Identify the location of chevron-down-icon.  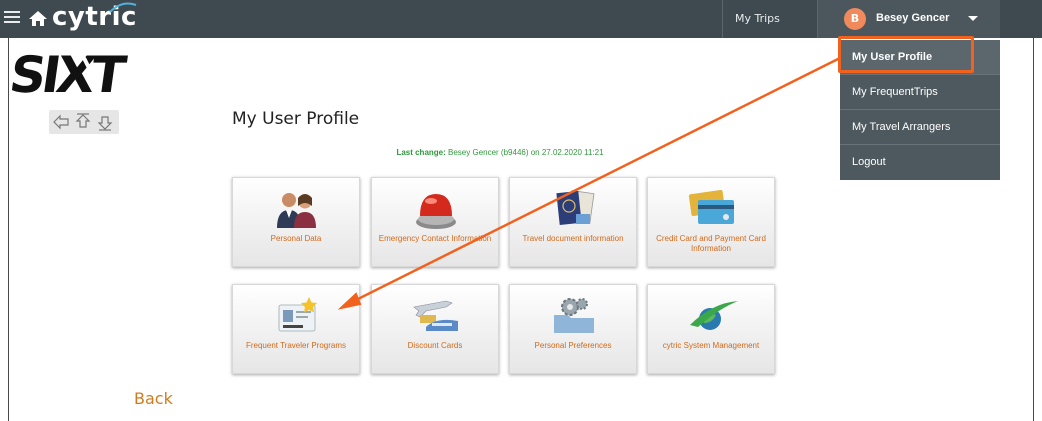
(973, 18).